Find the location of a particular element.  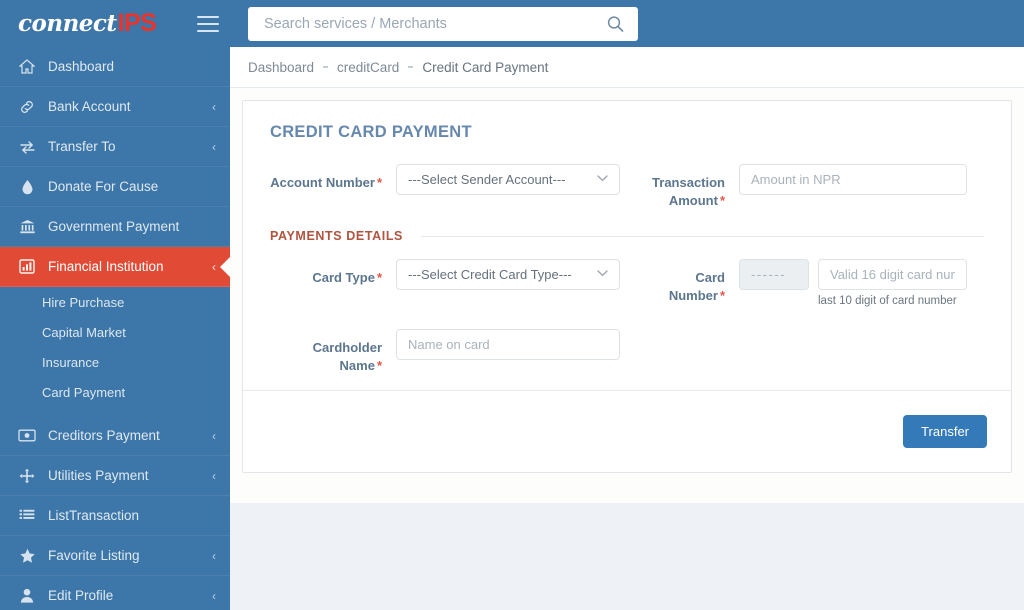

sidebar-item-utilities-payment: Utilities Payment ‹ is located at coordinates (115, 476).